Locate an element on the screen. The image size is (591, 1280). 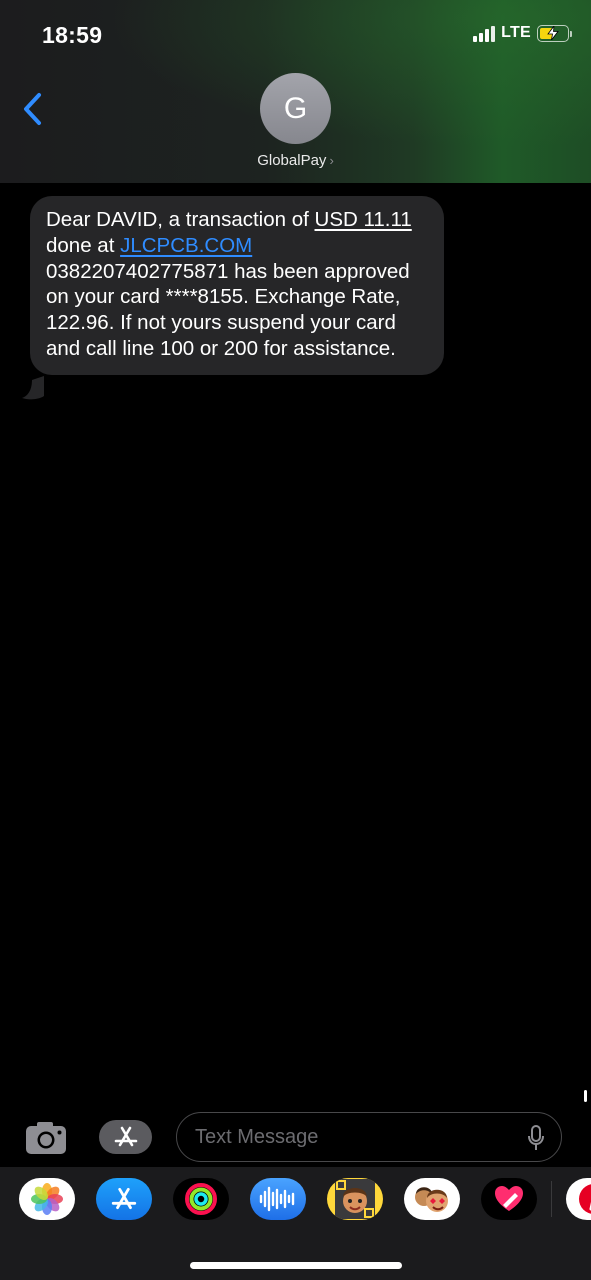
memoji-app-button is located at coordinates (355, 1199).